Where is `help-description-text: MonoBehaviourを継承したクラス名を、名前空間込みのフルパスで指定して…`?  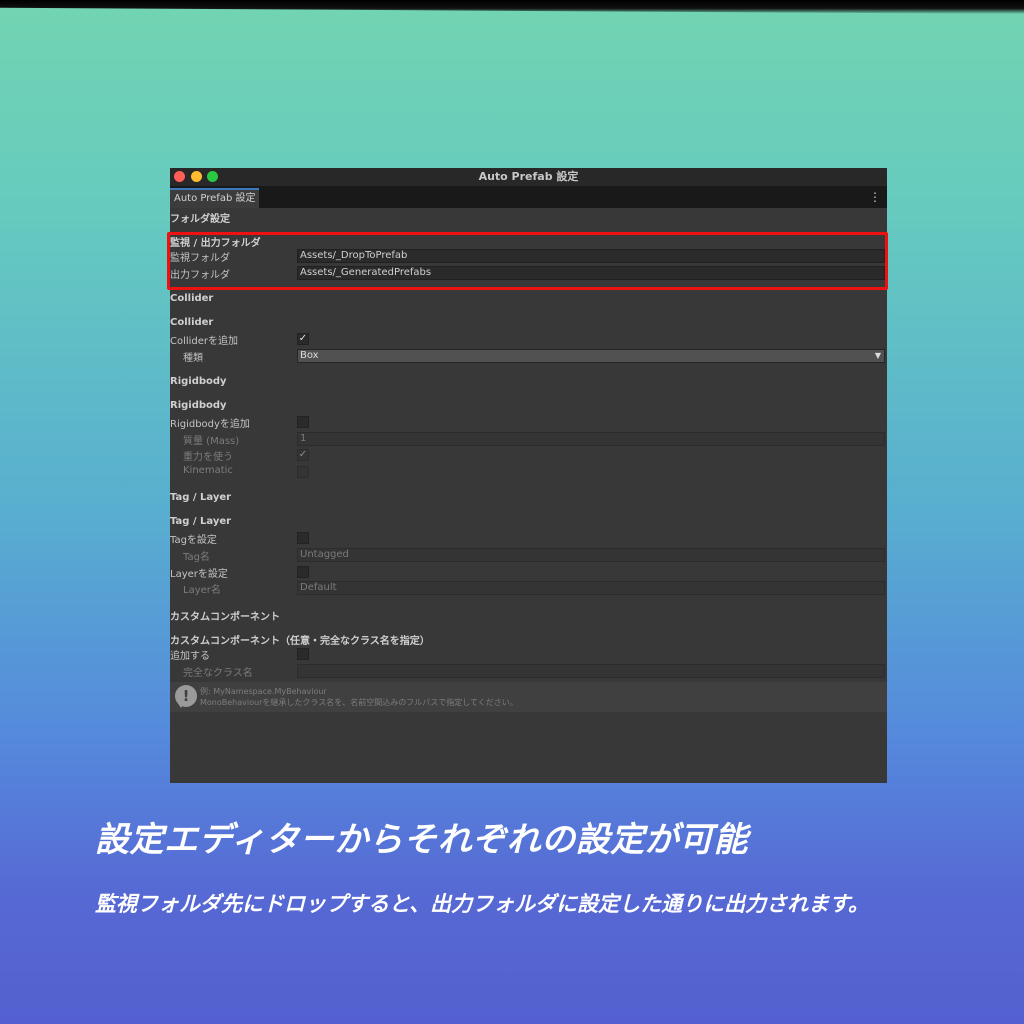 help-description-text: MonoBehaviourを継承したクラス名を、名前空間込みのフルパスで指定して… is located at coordinates (359, 702).